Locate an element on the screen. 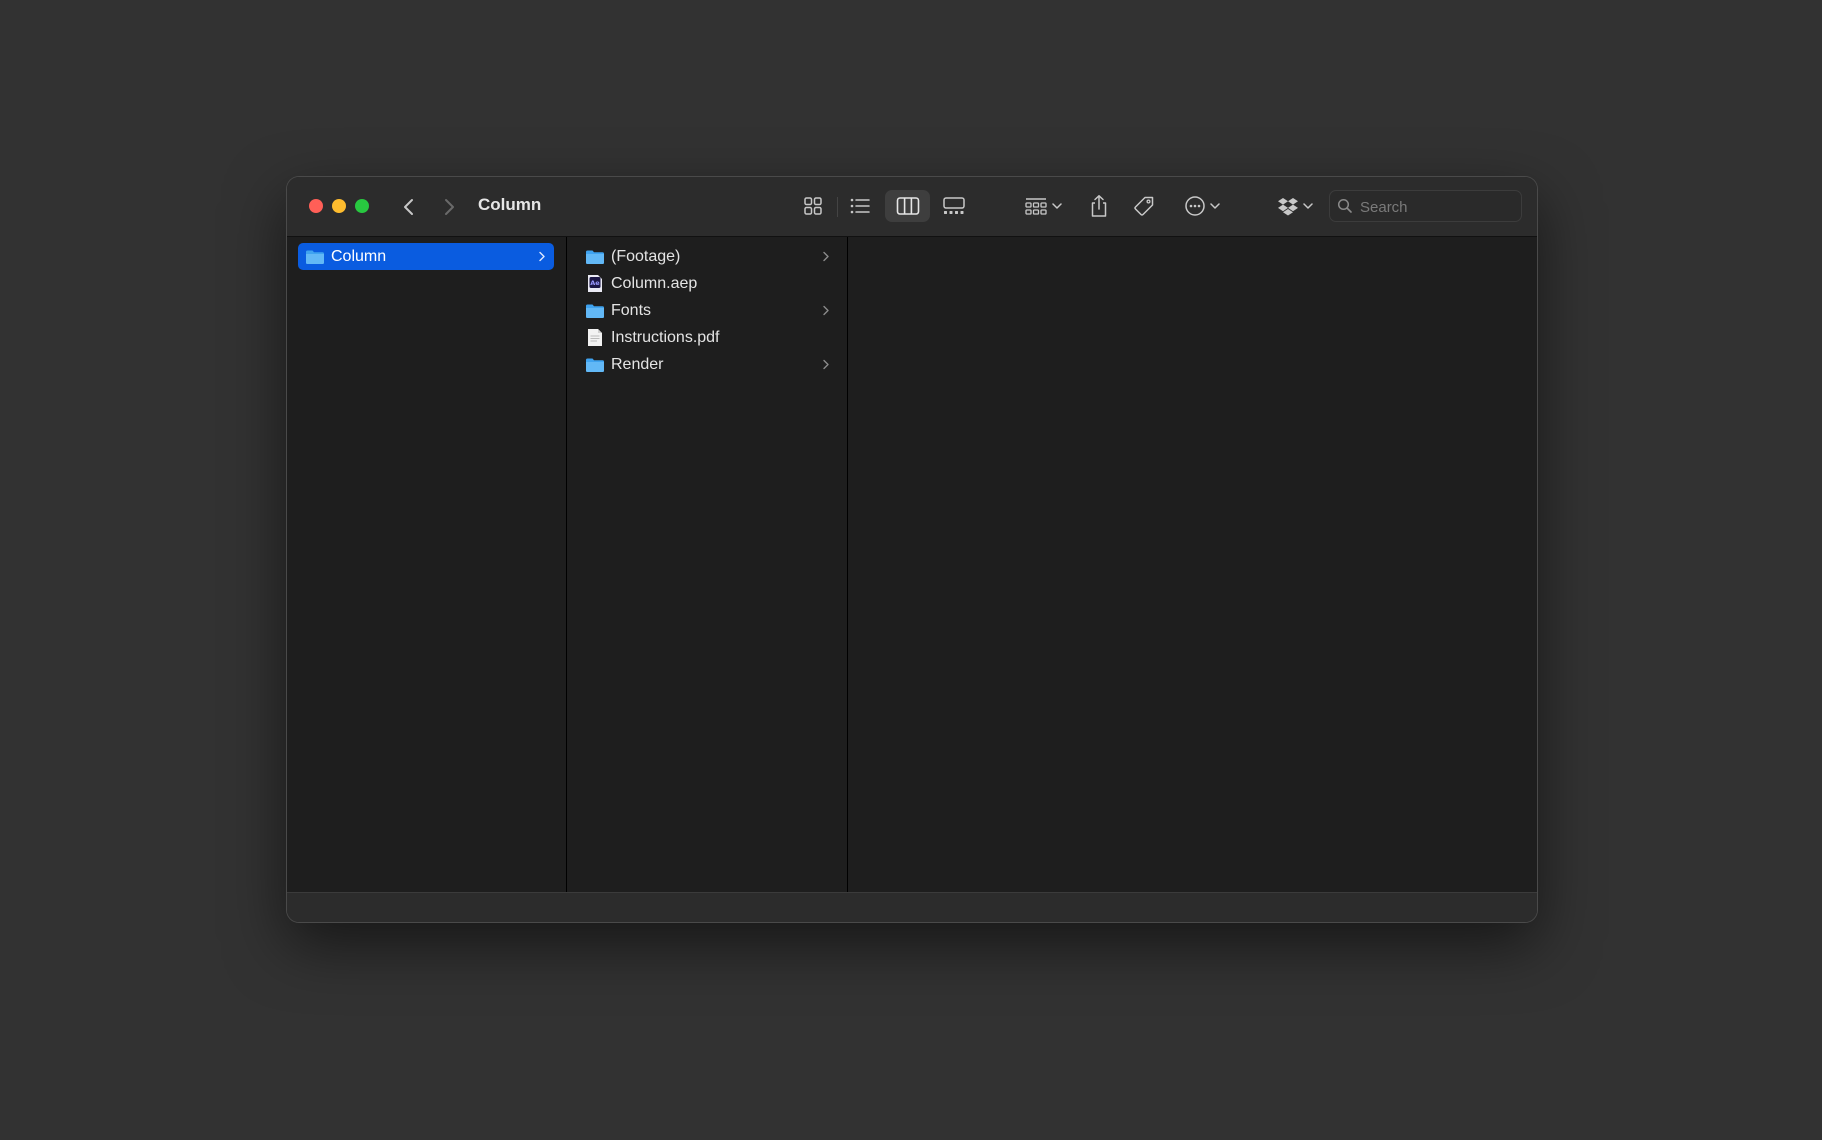 The height and width of the screenshot is (1140, 1822). share-icon is located at coordinates (1099, 206).